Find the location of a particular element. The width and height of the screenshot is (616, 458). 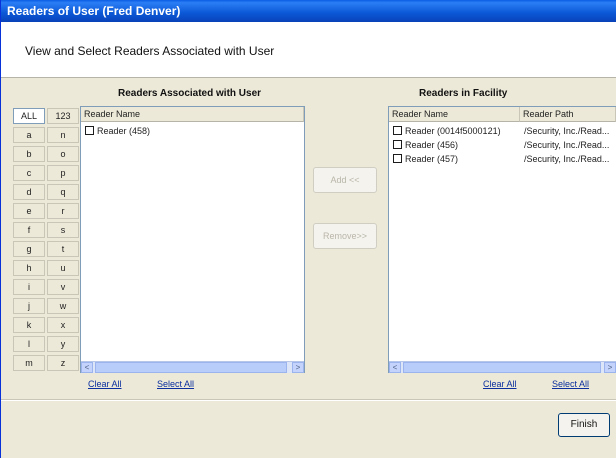

footer-divider-highlight is located at coordinates (308, 400).